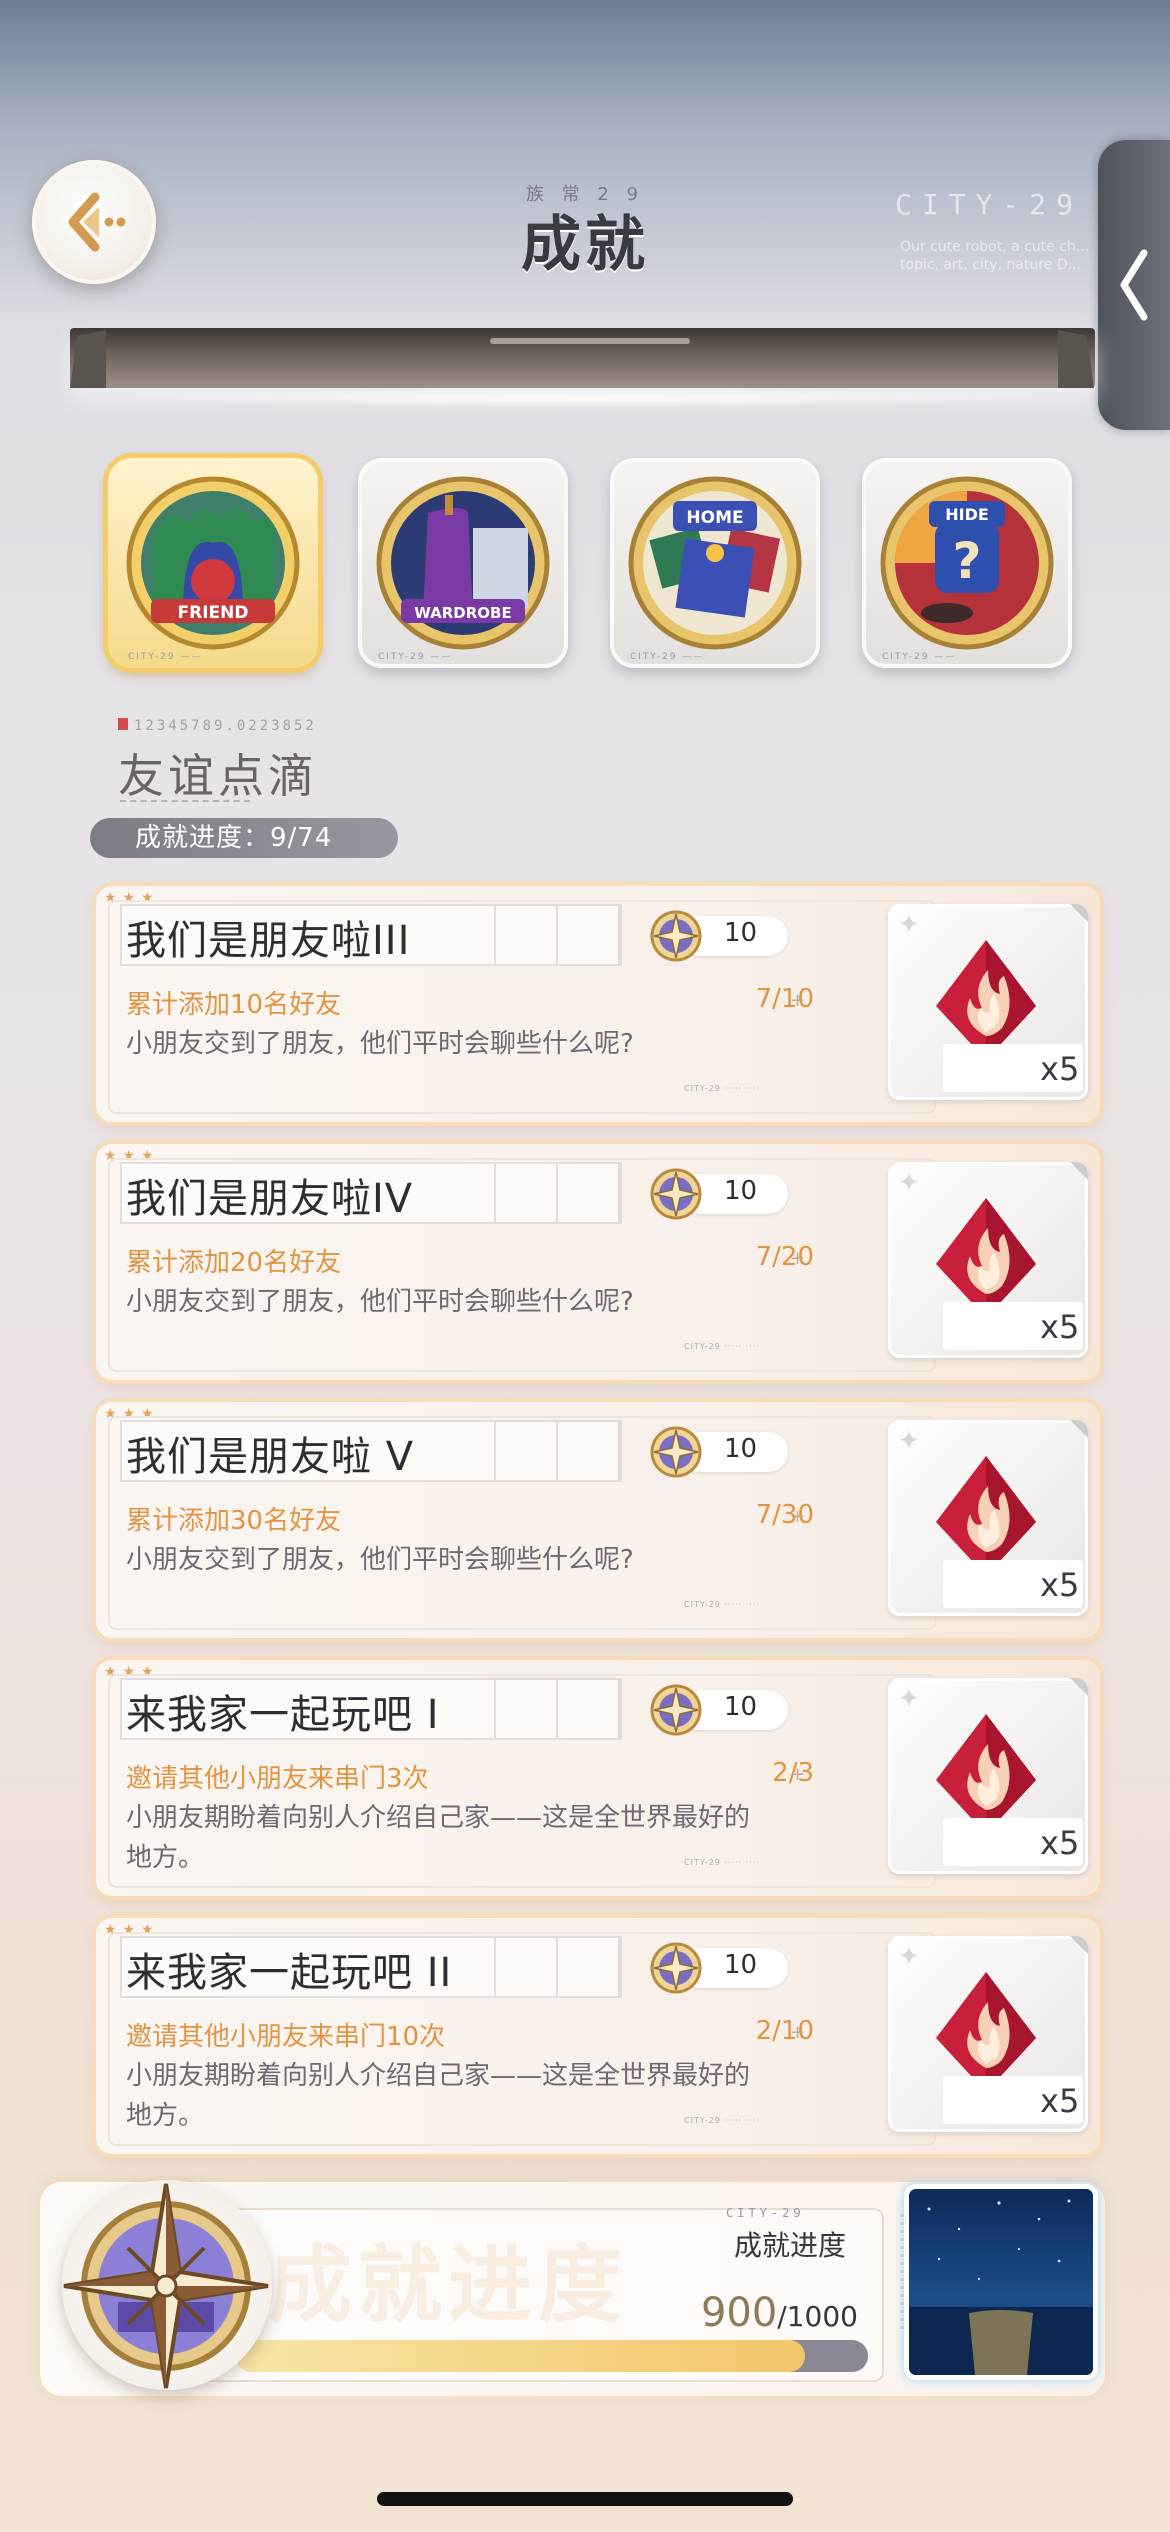  I want to click on home-indicator, so click(585, 2499).